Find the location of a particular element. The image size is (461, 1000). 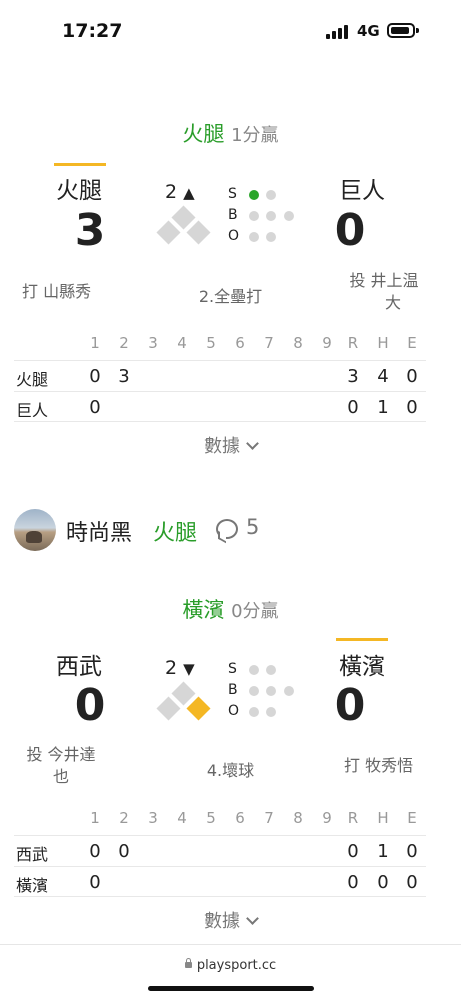

base-diamond is located at coordinates (183, 702).